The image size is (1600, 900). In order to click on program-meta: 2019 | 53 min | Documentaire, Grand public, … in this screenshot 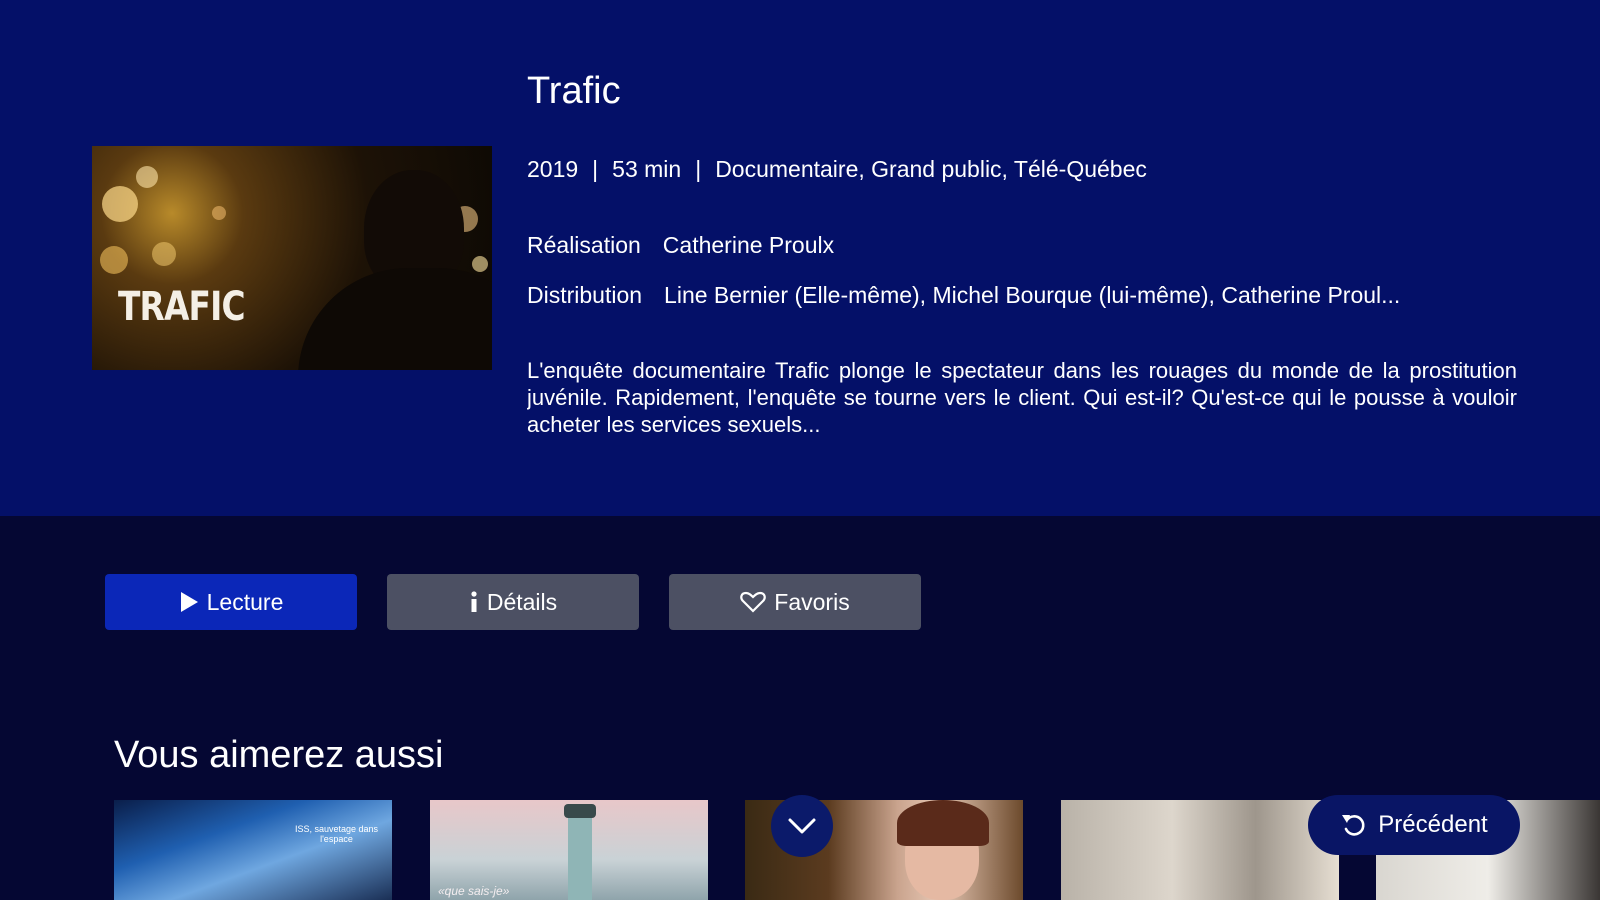, I will do `click(837, 169)`.